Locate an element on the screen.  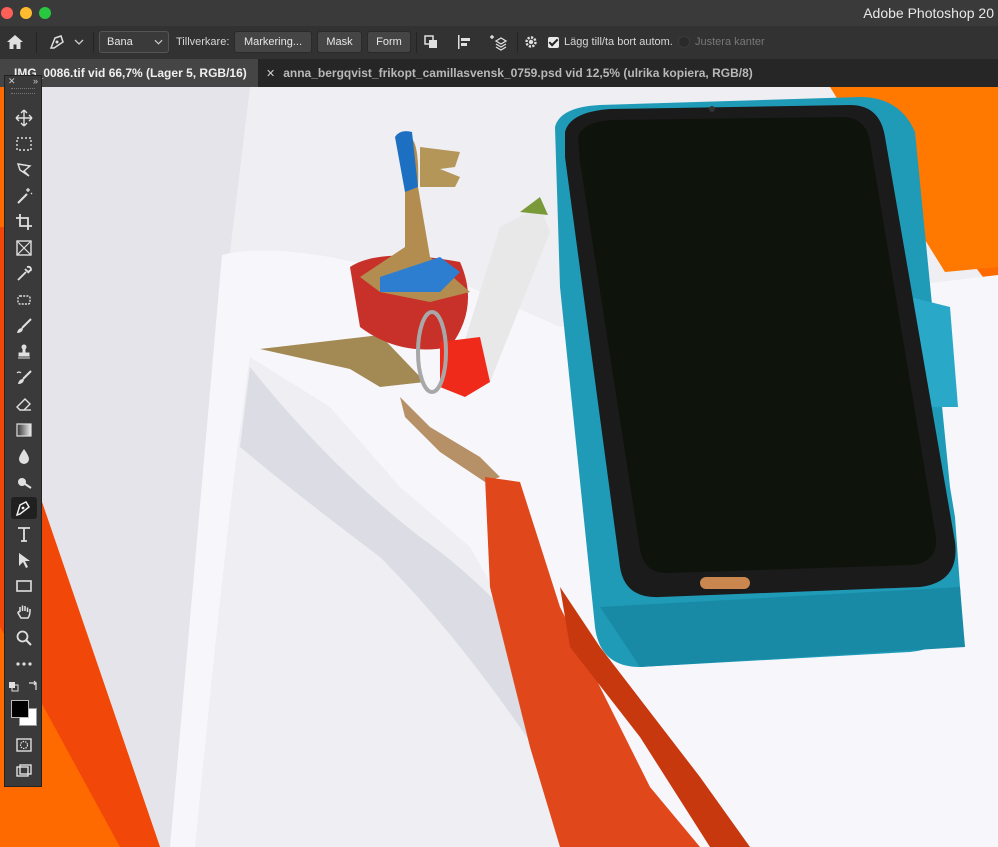
marquee-icon is located at coordinates (24, 144).